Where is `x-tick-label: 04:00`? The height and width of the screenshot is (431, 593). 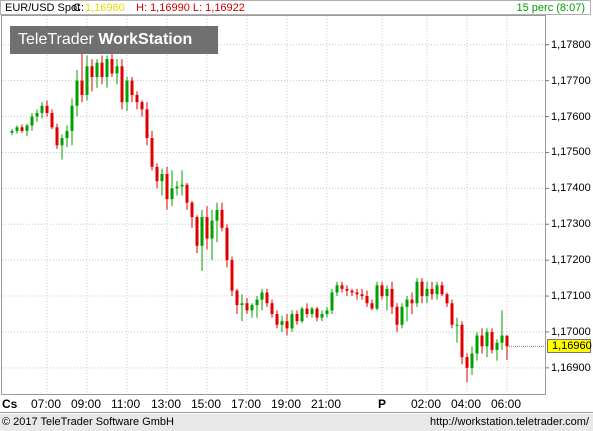
x-tick-label: 04:00 is located at coordinates (466, 404).